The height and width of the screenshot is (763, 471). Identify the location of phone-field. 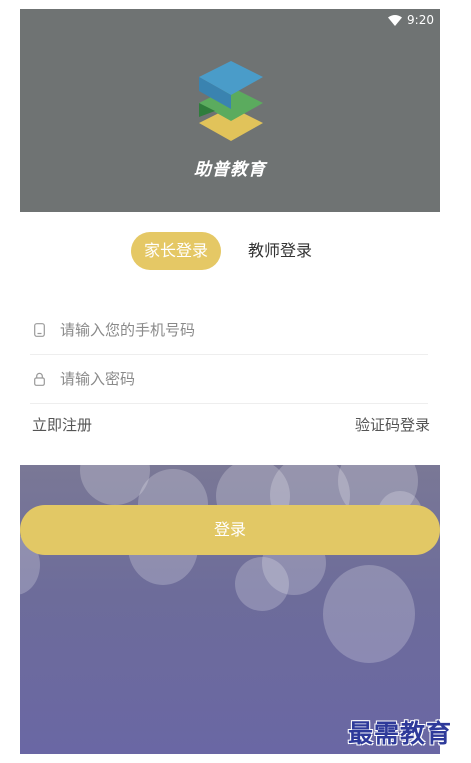
(229, 330).